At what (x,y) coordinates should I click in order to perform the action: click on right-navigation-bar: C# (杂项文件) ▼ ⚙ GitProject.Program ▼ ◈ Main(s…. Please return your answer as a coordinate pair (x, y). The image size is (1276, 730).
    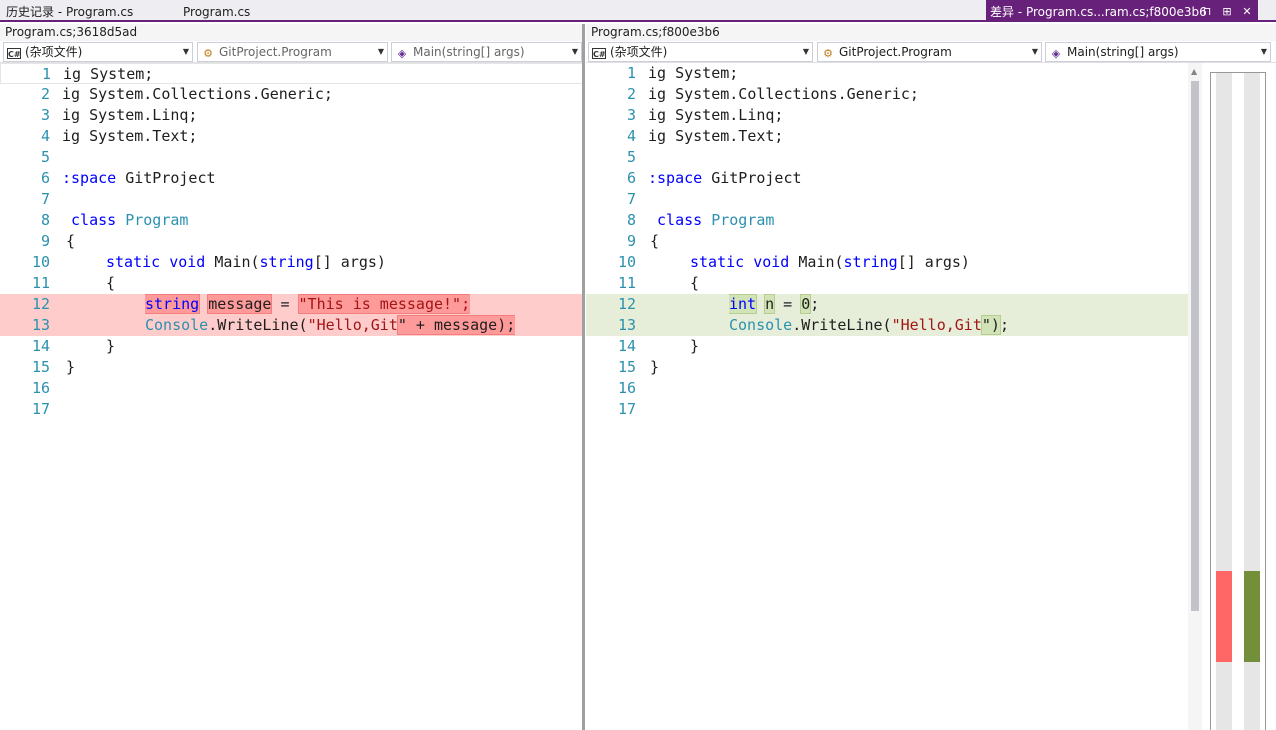
    Looking at the image, I should click on (931, 52).